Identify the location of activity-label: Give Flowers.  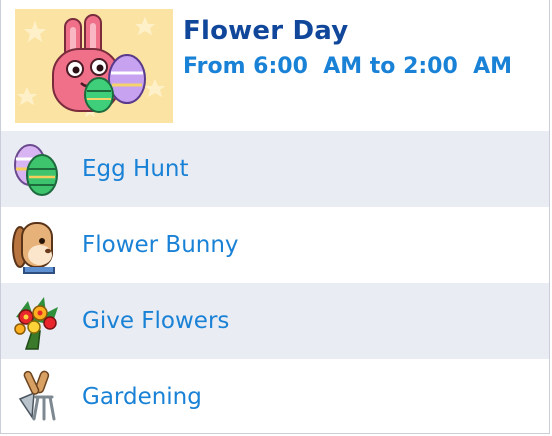
(156, 321).